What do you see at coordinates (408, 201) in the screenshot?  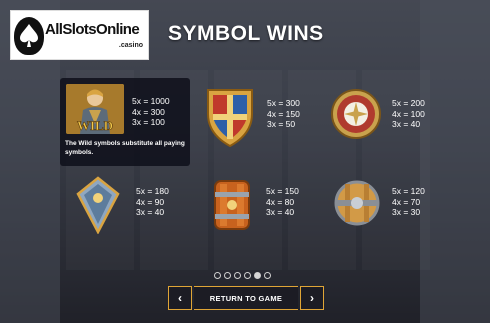 I see `symbol-pays: 5x = 120 4x = 70 3x = 30` at bounding box center [408, 201].